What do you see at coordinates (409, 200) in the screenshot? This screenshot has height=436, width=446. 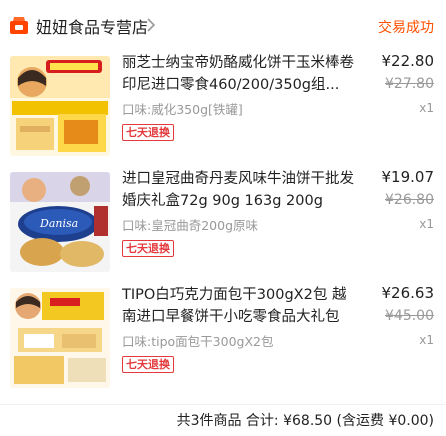 I see `product-original-price: ¥26.80` at bounding box center [409, 200].